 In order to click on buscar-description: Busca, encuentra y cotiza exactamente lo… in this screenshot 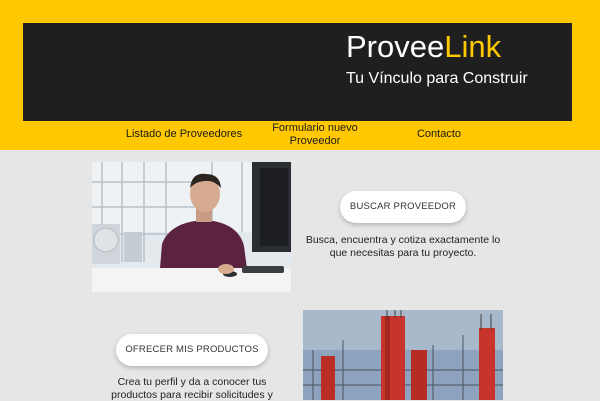, I will do `click(403, 246)`.